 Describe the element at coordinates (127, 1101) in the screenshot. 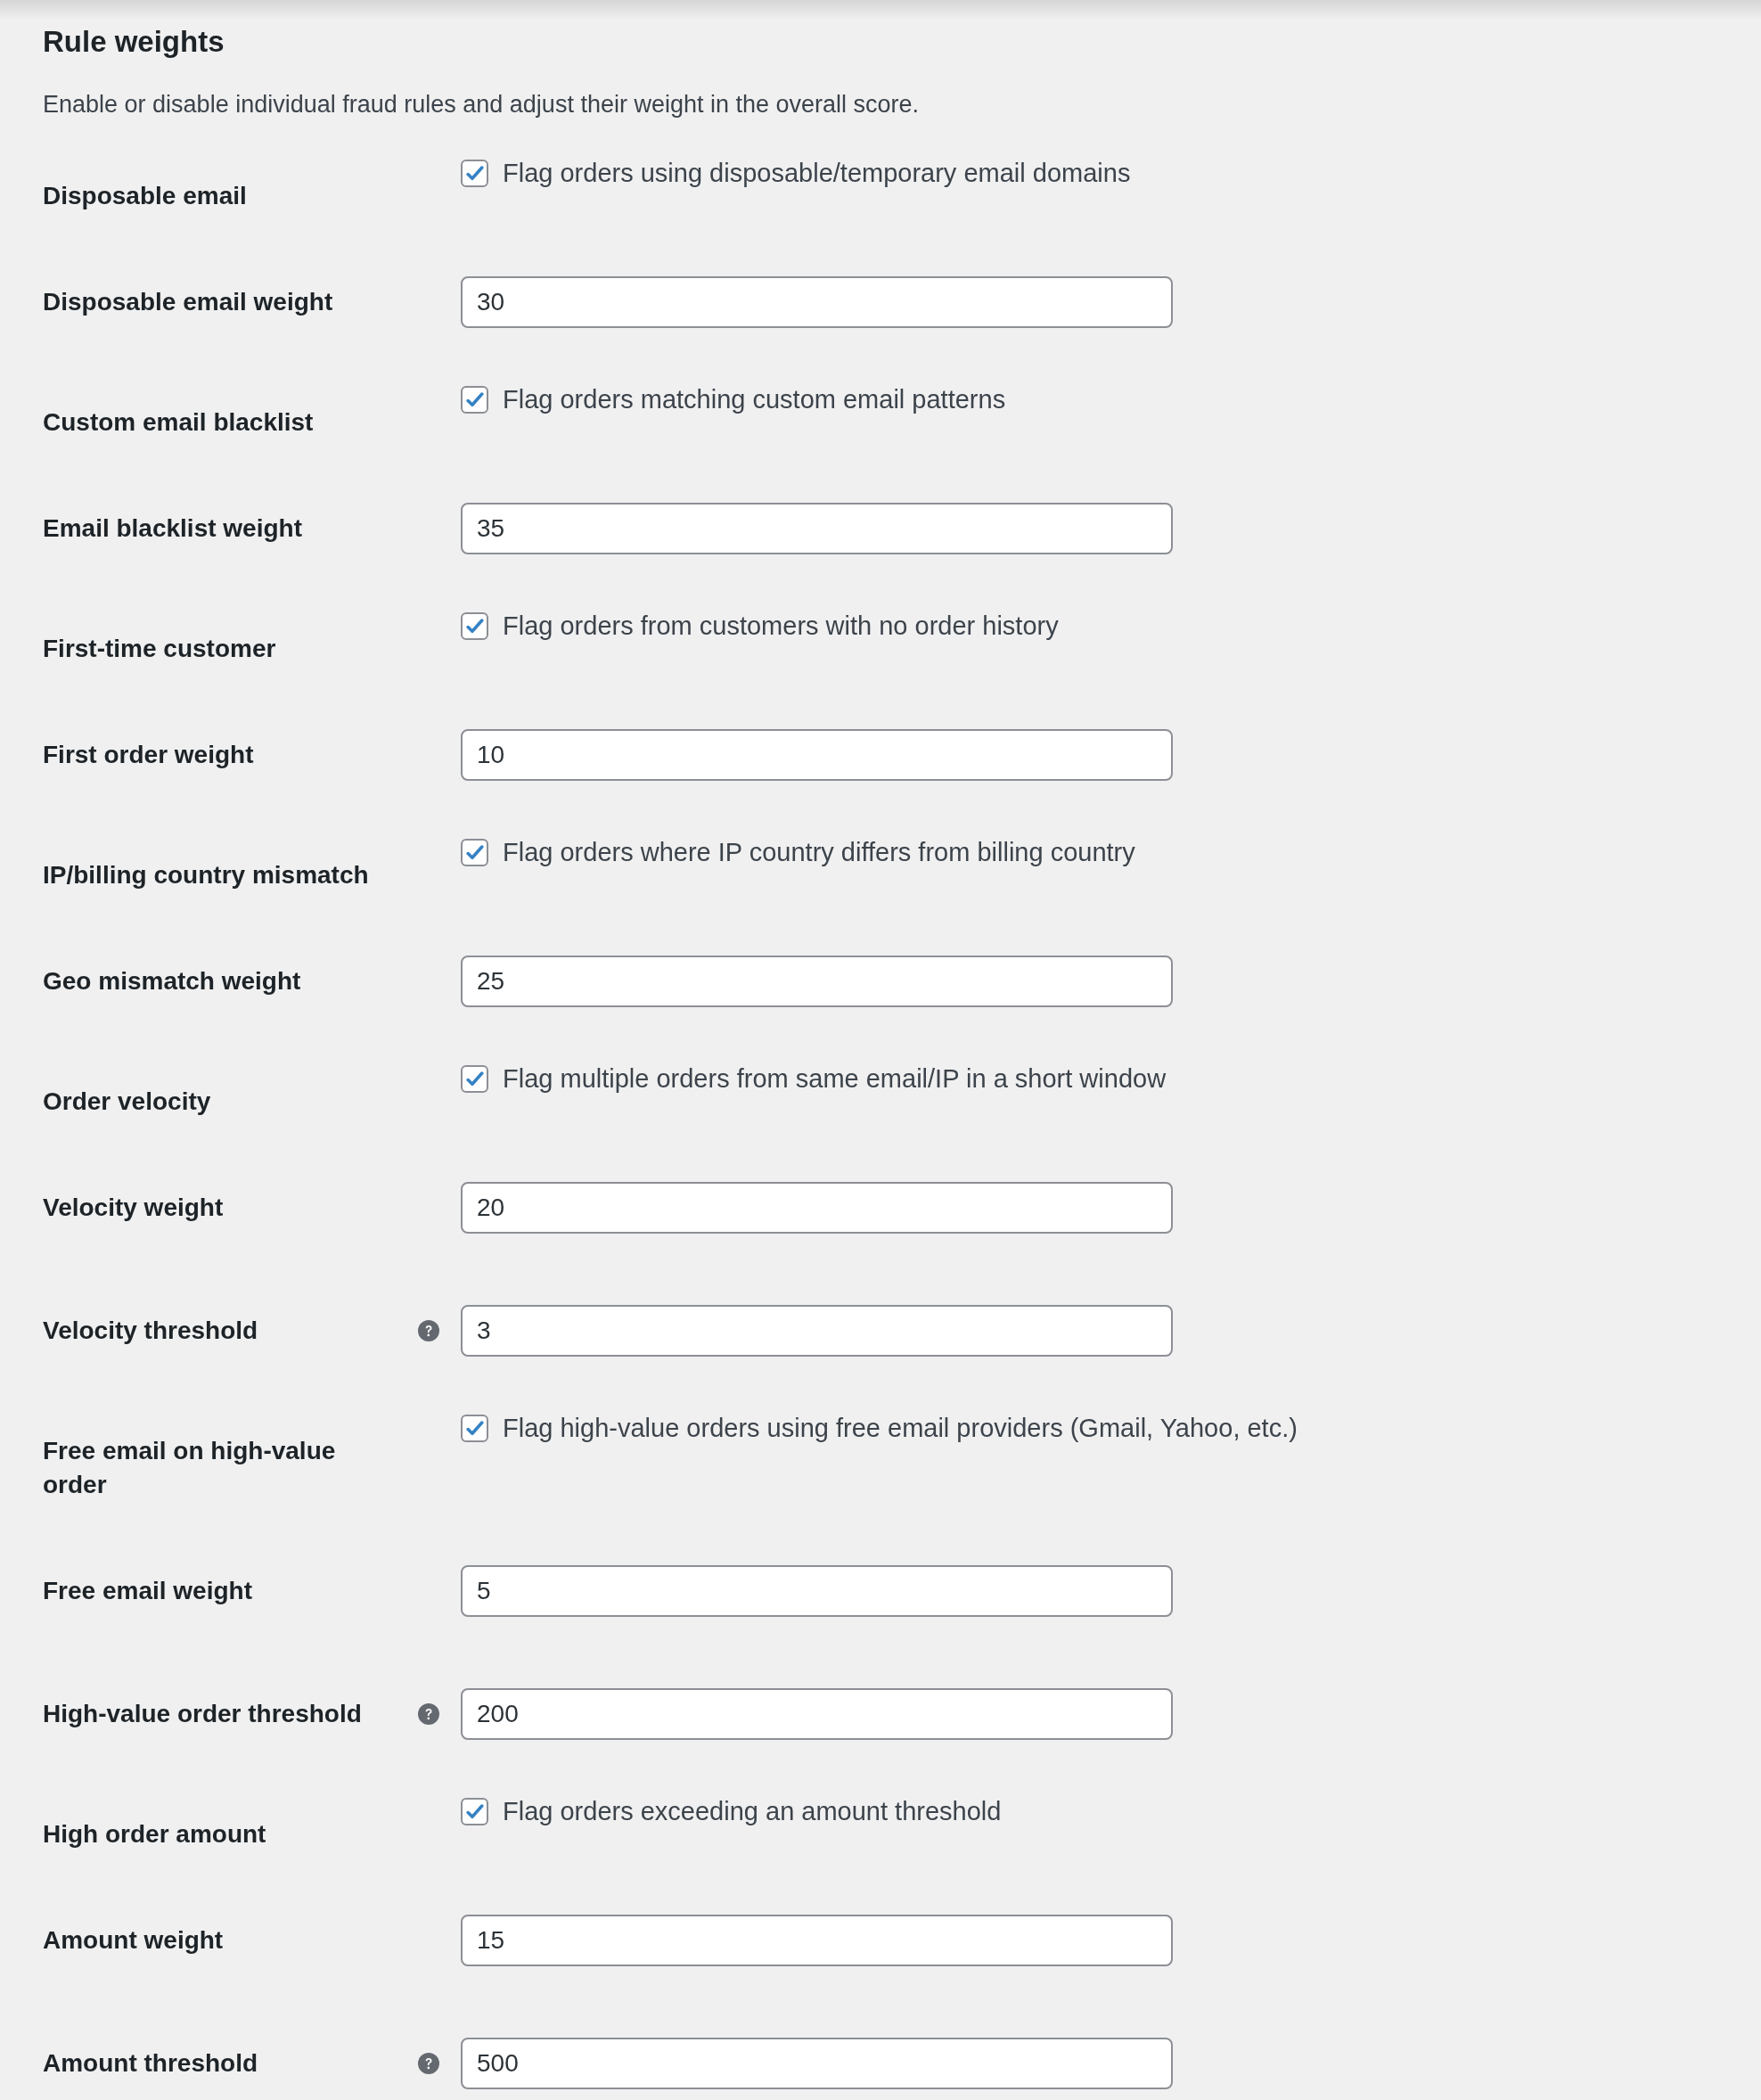

I see `field-label: Order velocity` at that location.